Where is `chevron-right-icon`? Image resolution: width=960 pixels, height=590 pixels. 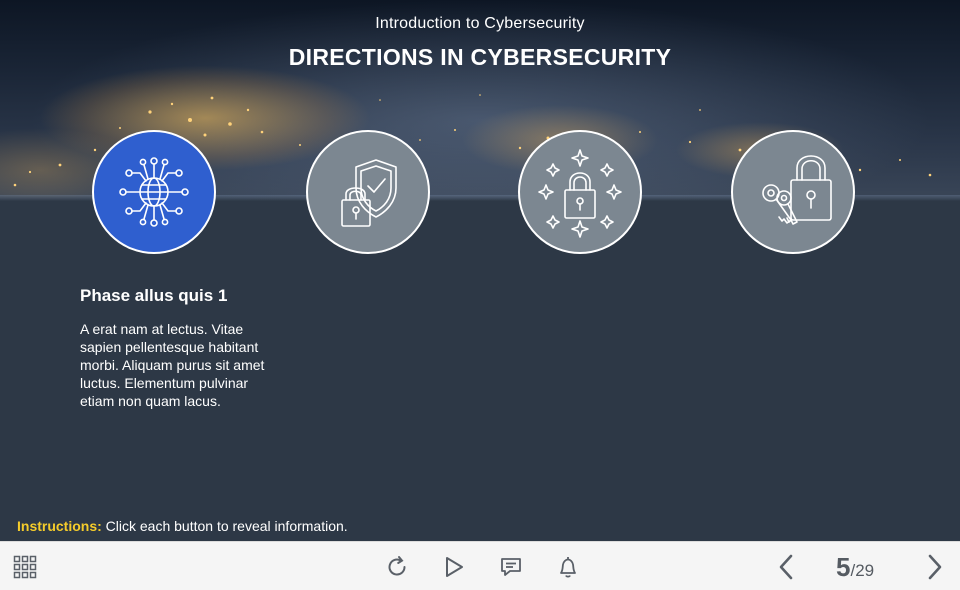
chevron-right-icon is located at coordinates (935, 567).